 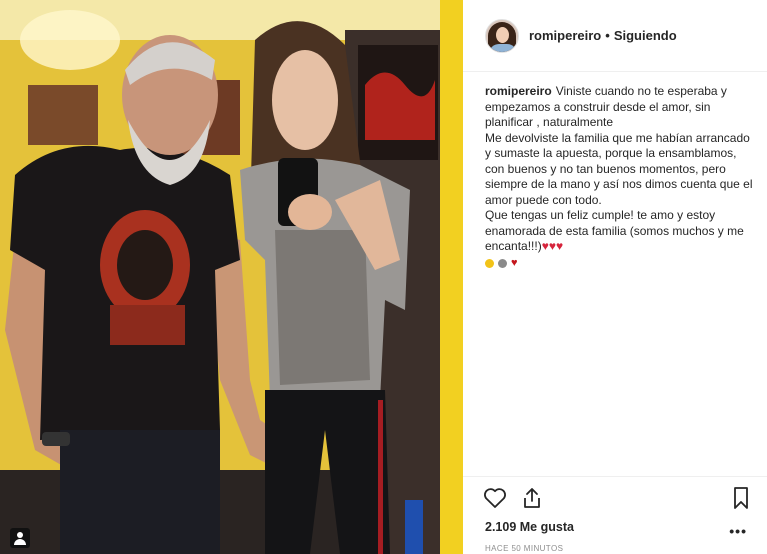 What do you see at coordinates (741, 498) in the screenshot?
I see `bookmark-icon` at bounding box center [741, 498].